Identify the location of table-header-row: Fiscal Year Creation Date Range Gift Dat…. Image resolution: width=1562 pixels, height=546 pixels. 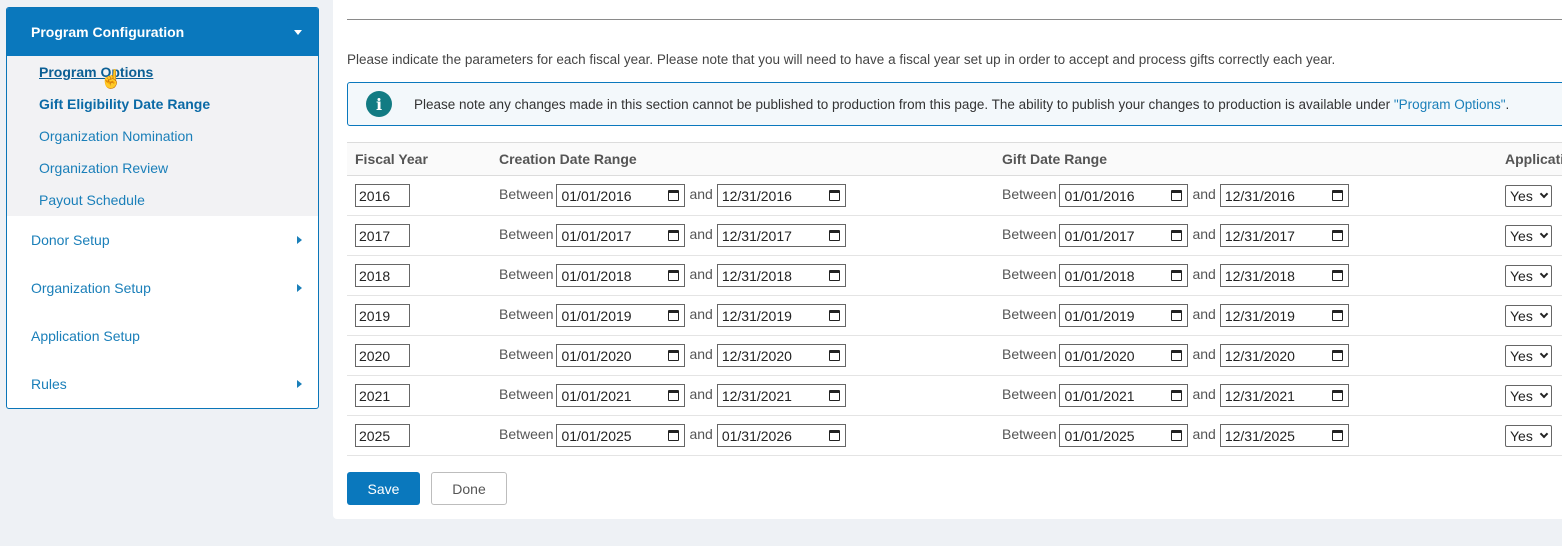
(954, 159).